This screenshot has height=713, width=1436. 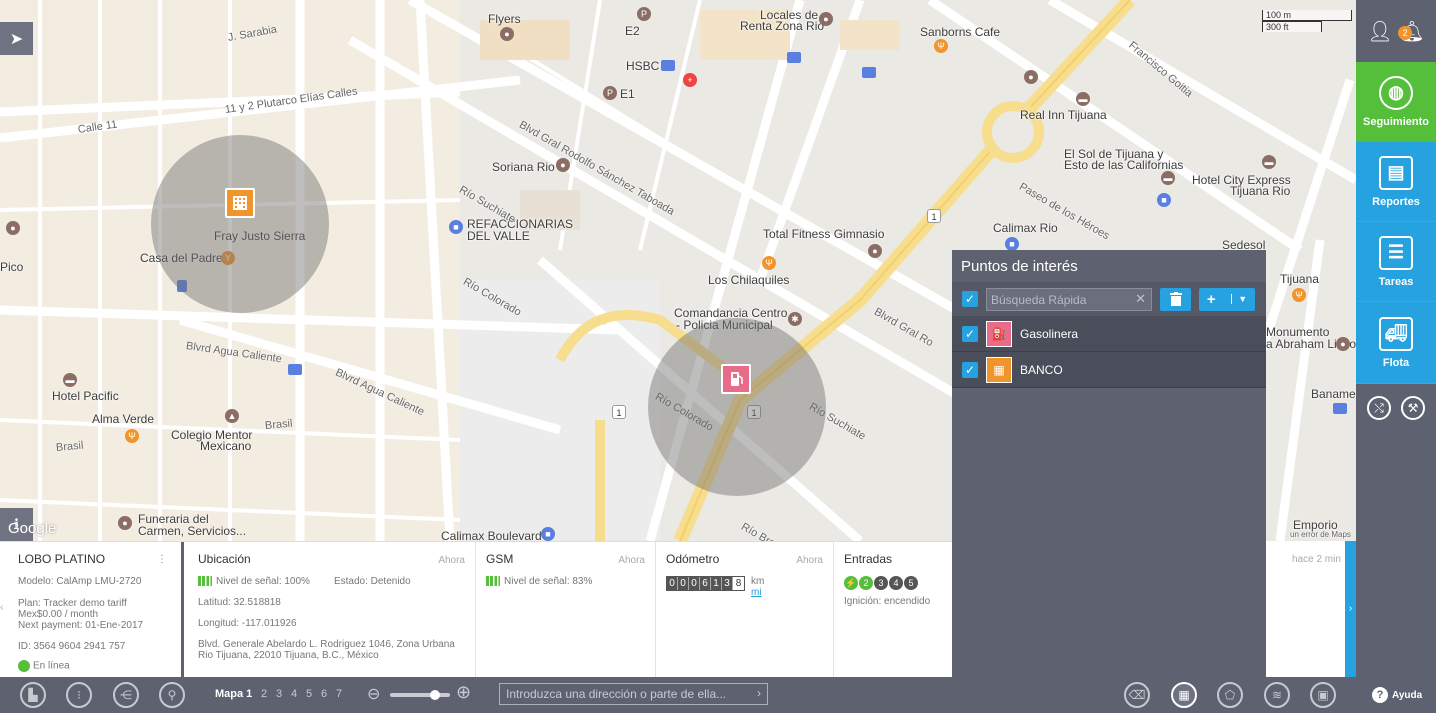 I want to click on history-icon: ▙, so click(x=33, y=695).